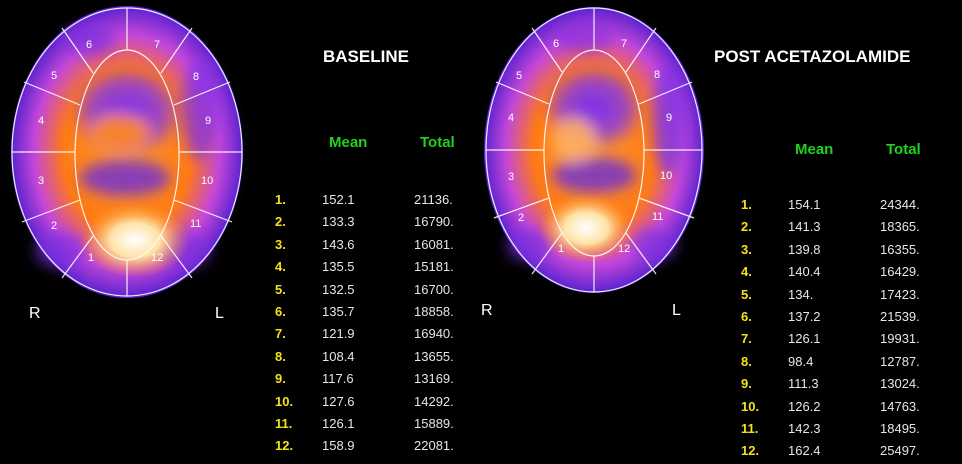 The image size is (962, 464). Describe the element at coordinates (434, 267) in the screenshot. I see `row-total-value: 15181.` at that location.